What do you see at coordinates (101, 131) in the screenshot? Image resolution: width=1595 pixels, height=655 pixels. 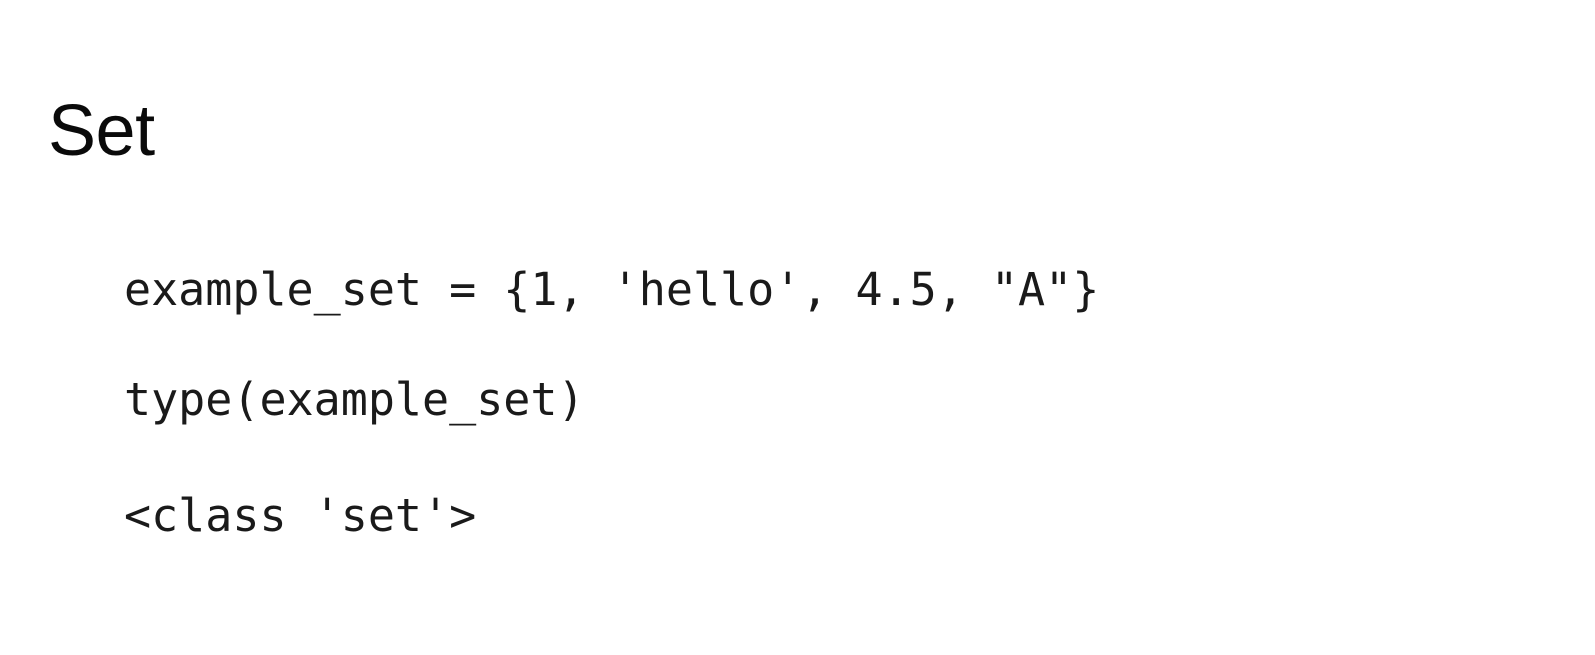 I see `slide-title: Set` at bounding box center [101, 131].